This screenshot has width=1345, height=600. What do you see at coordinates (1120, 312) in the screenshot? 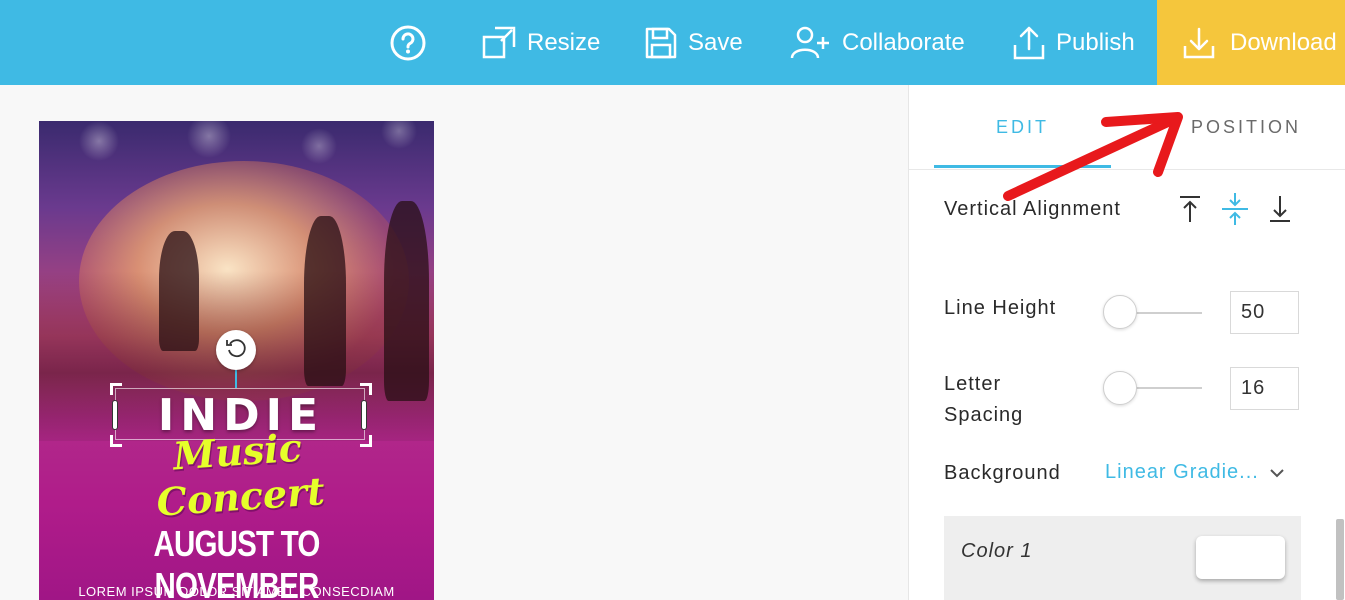
I see `line-height-slider-thumb` at bounding box center [1120, 312].